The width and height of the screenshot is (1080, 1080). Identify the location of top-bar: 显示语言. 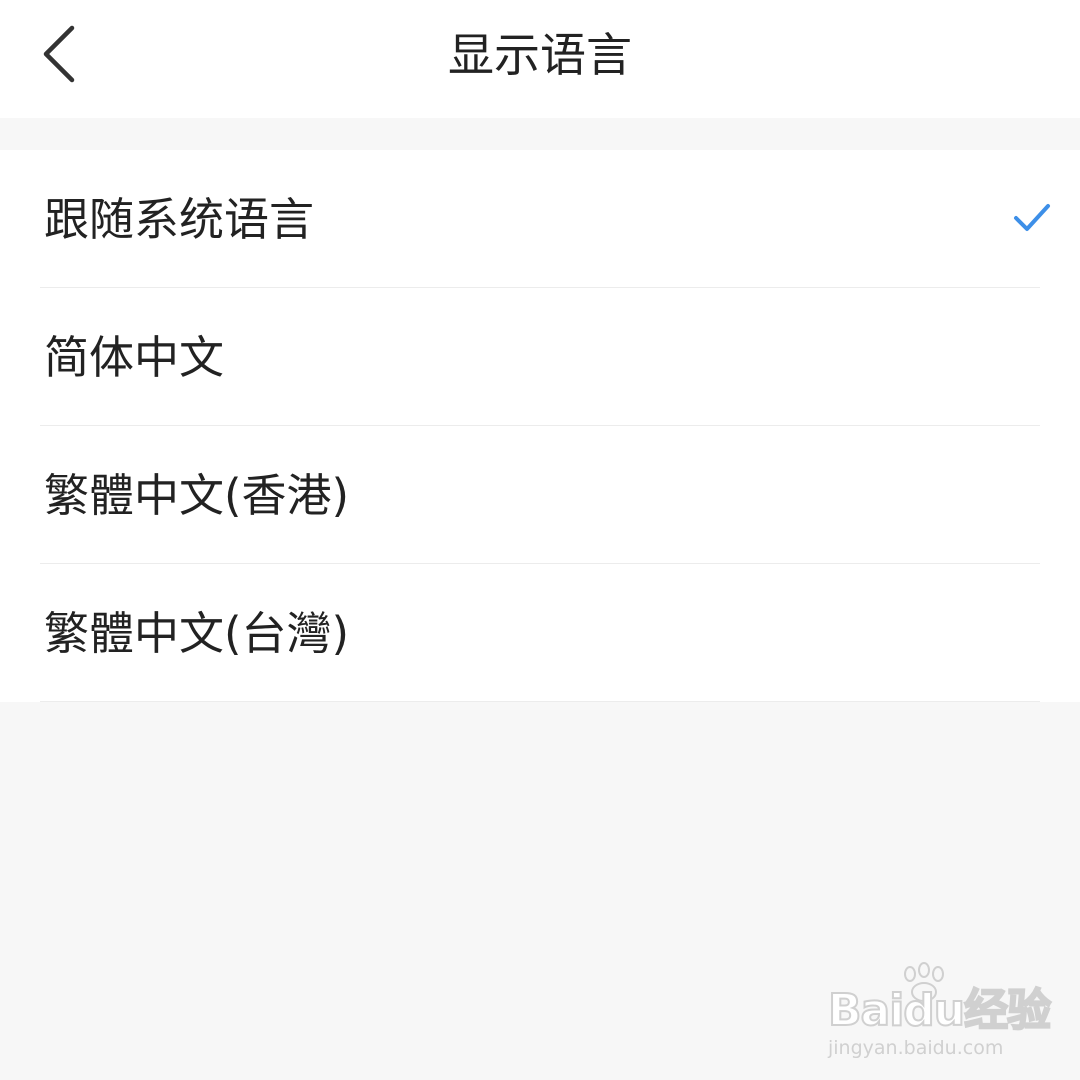
(540, 59).